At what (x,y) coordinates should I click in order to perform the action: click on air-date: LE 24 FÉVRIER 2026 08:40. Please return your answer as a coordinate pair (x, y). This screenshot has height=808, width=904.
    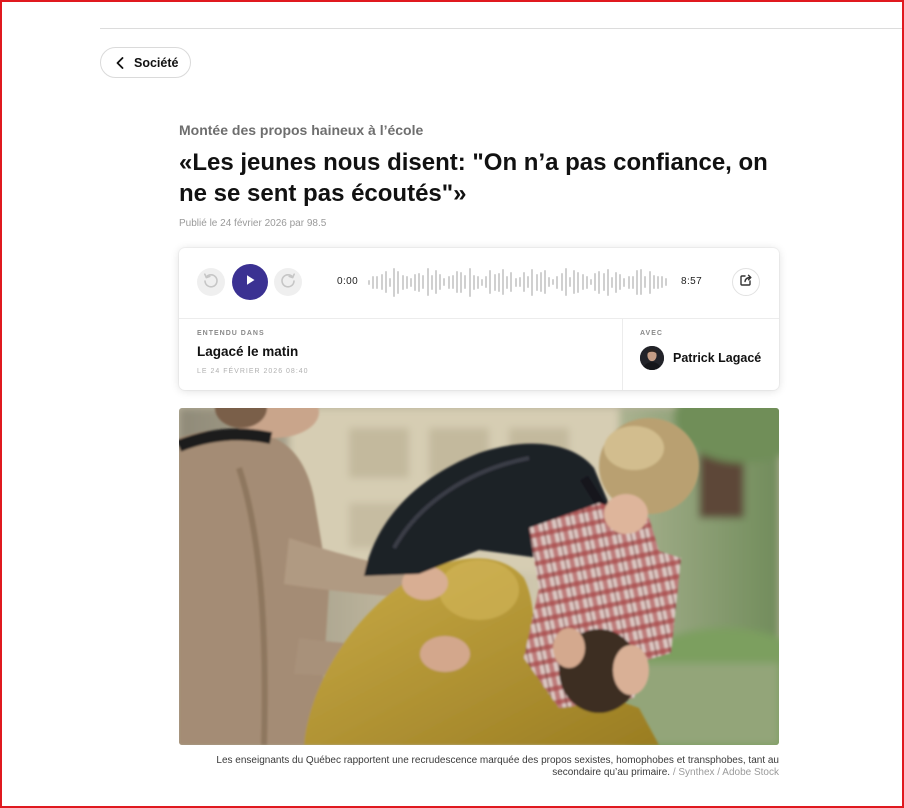
    Looking at the image, I should click on (253, 371).